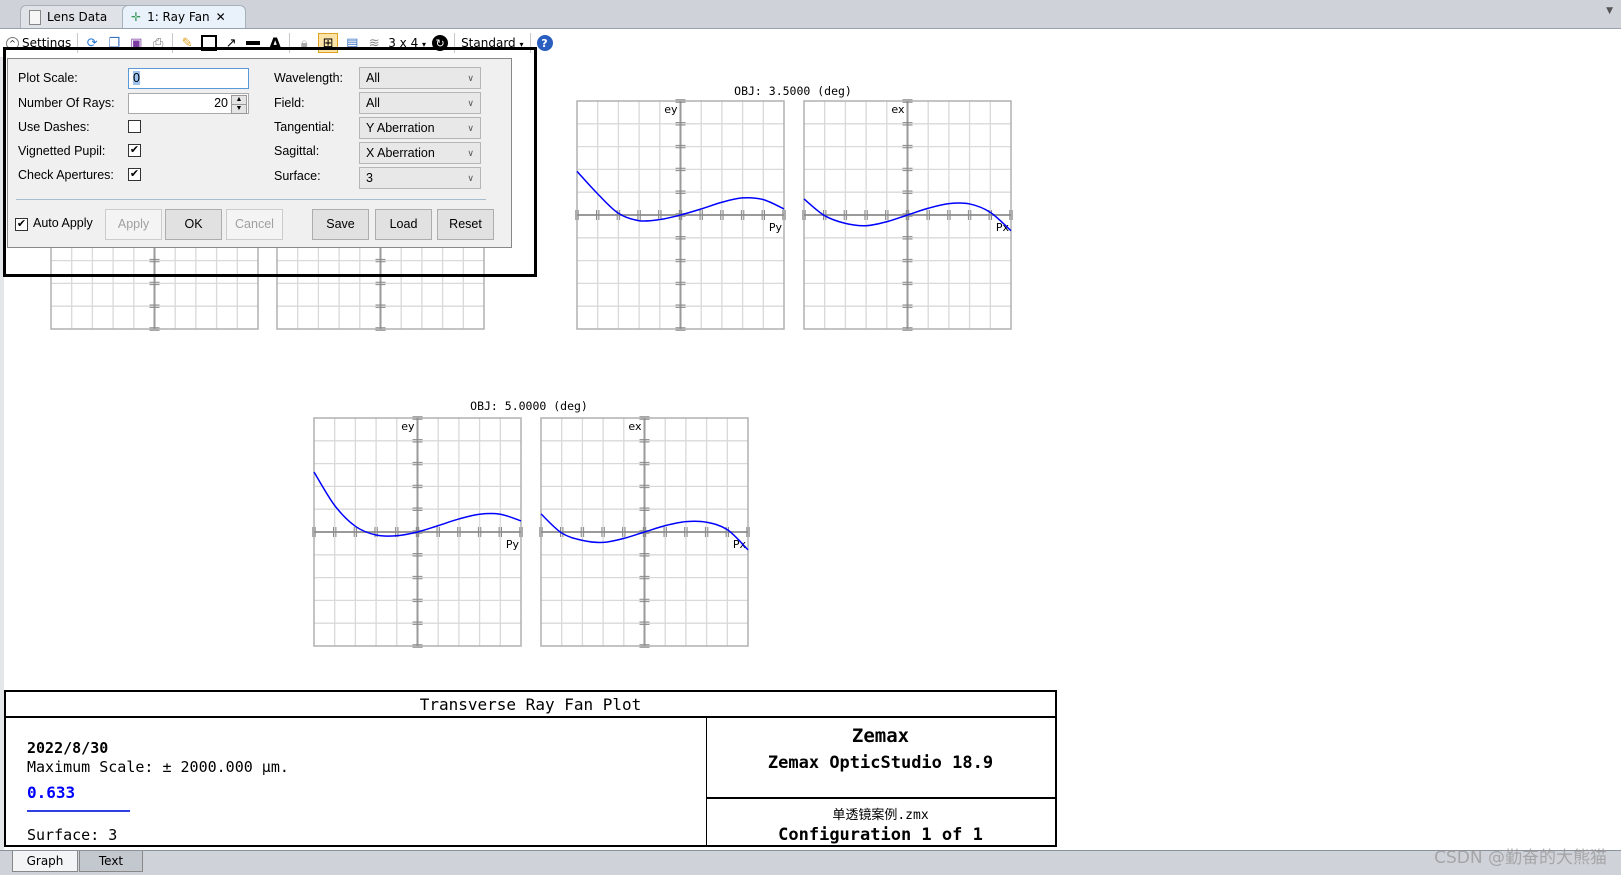 The width and height of the screenshot is (1621, 875). I want to click on plot-scale-input: 0, so click(188, 78).